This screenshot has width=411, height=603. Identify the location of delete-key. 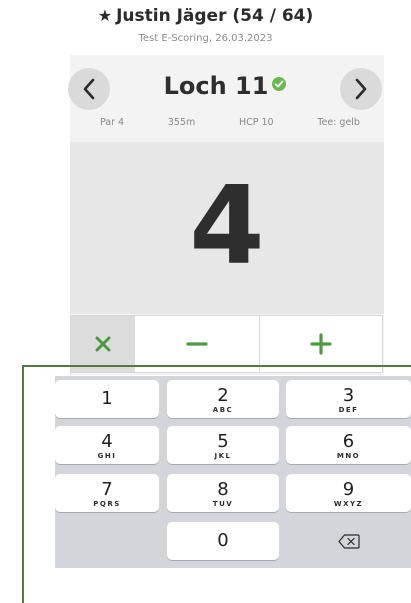
(348, 541).